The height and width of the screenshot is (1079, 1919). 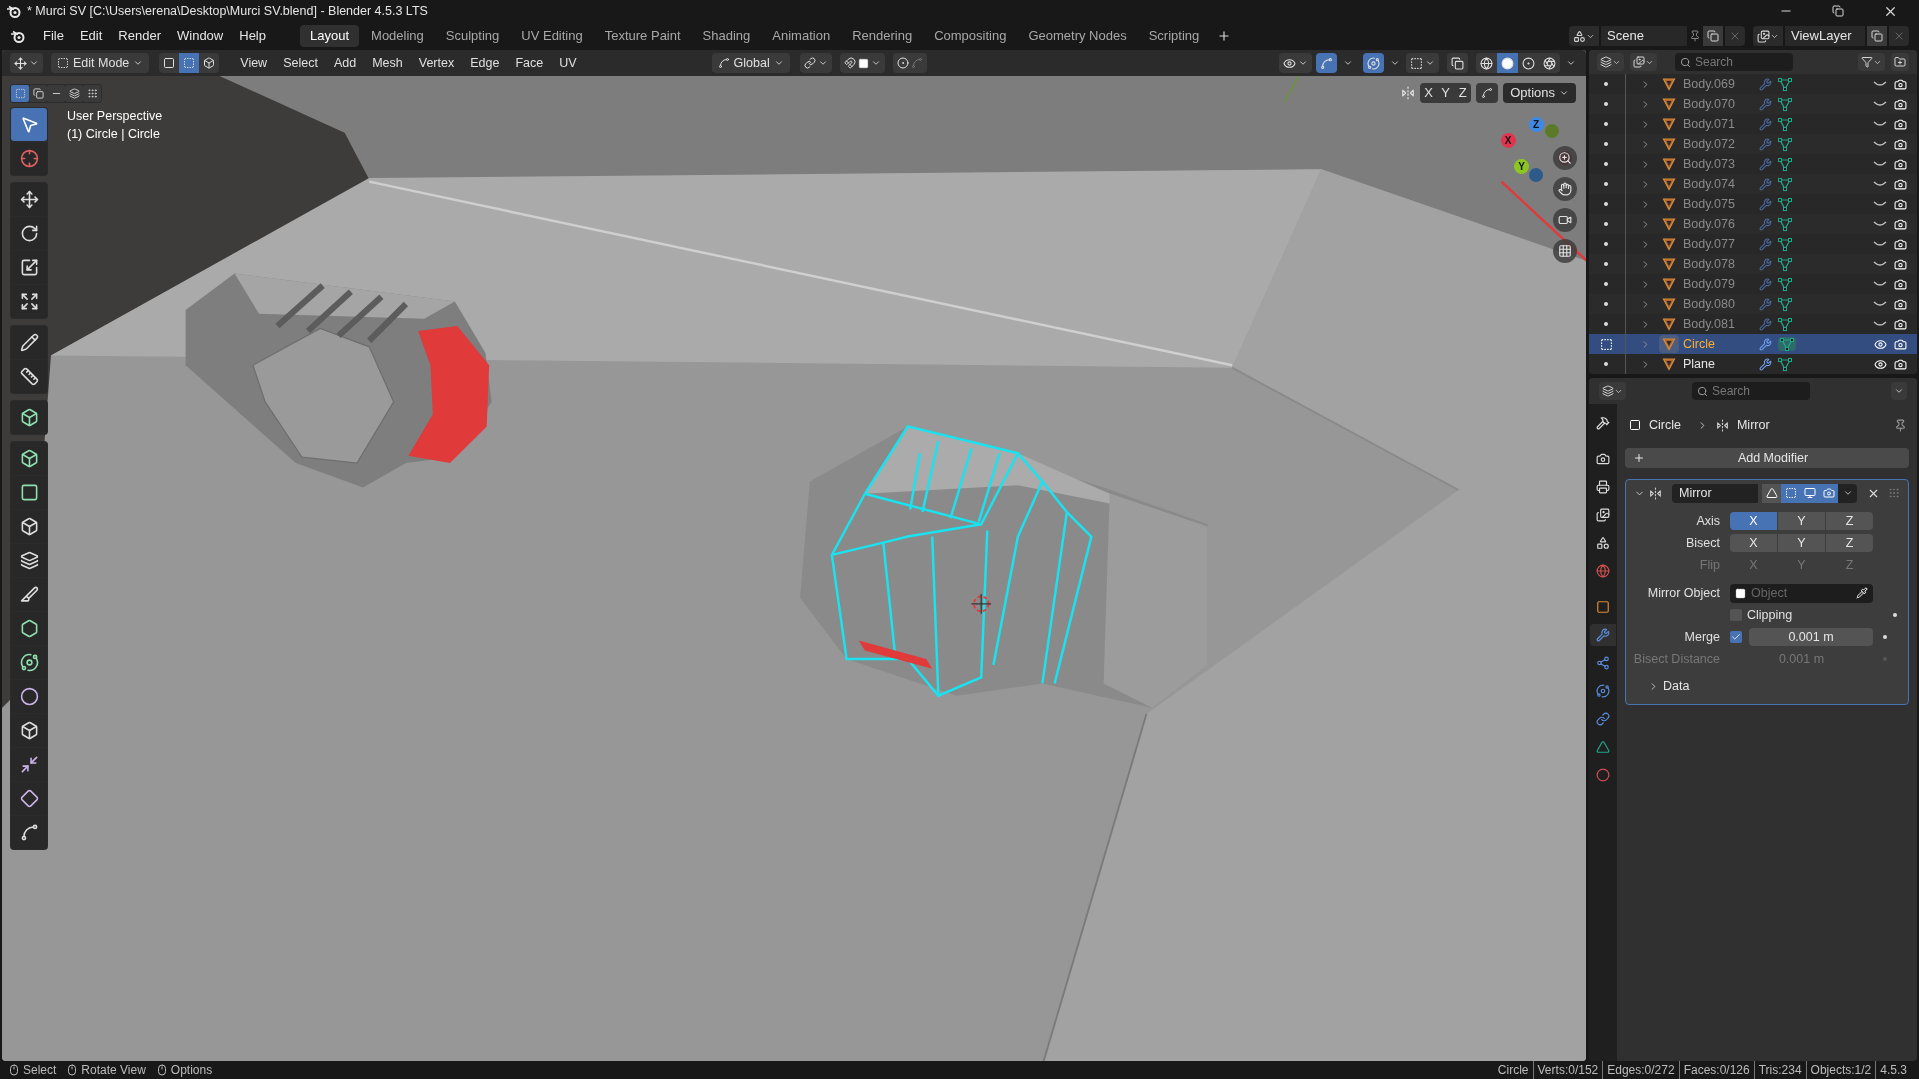 I want to click on object-name: Body.076, so click(x=1709, y=224).